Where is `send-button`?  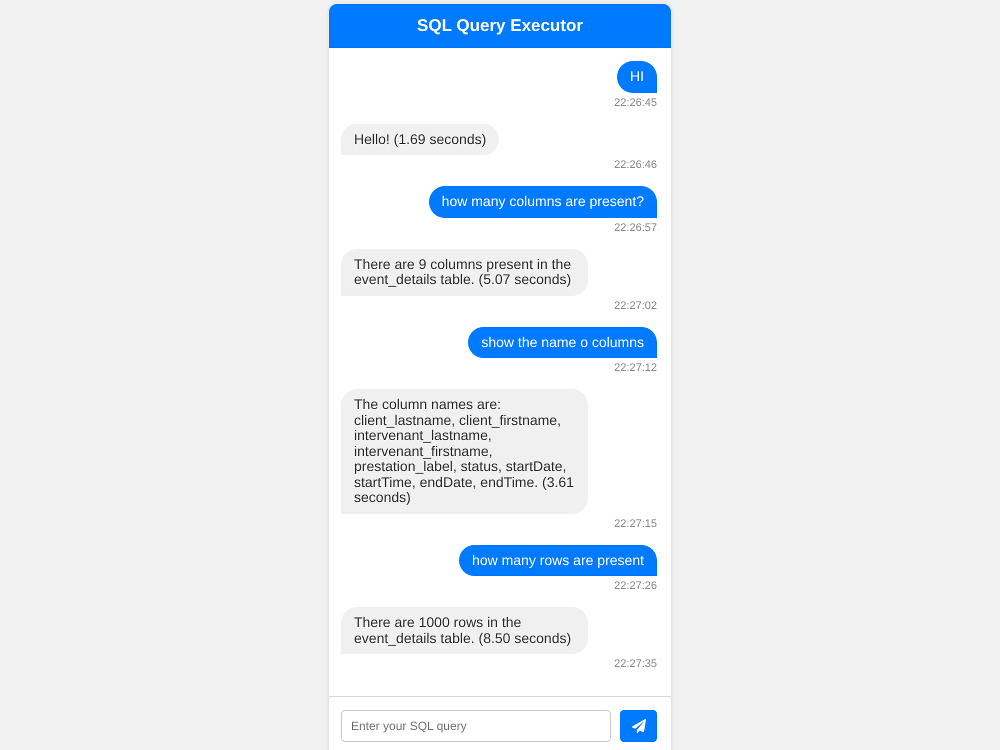
send-button is located at coordinates (638, 726).